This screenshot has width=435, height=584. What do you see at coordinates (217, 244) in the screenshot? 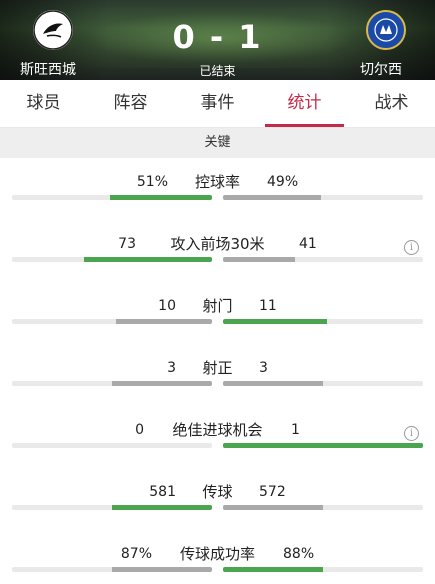
I see `stat-label: 攻入前场30米` at bounding box center [217, 244].